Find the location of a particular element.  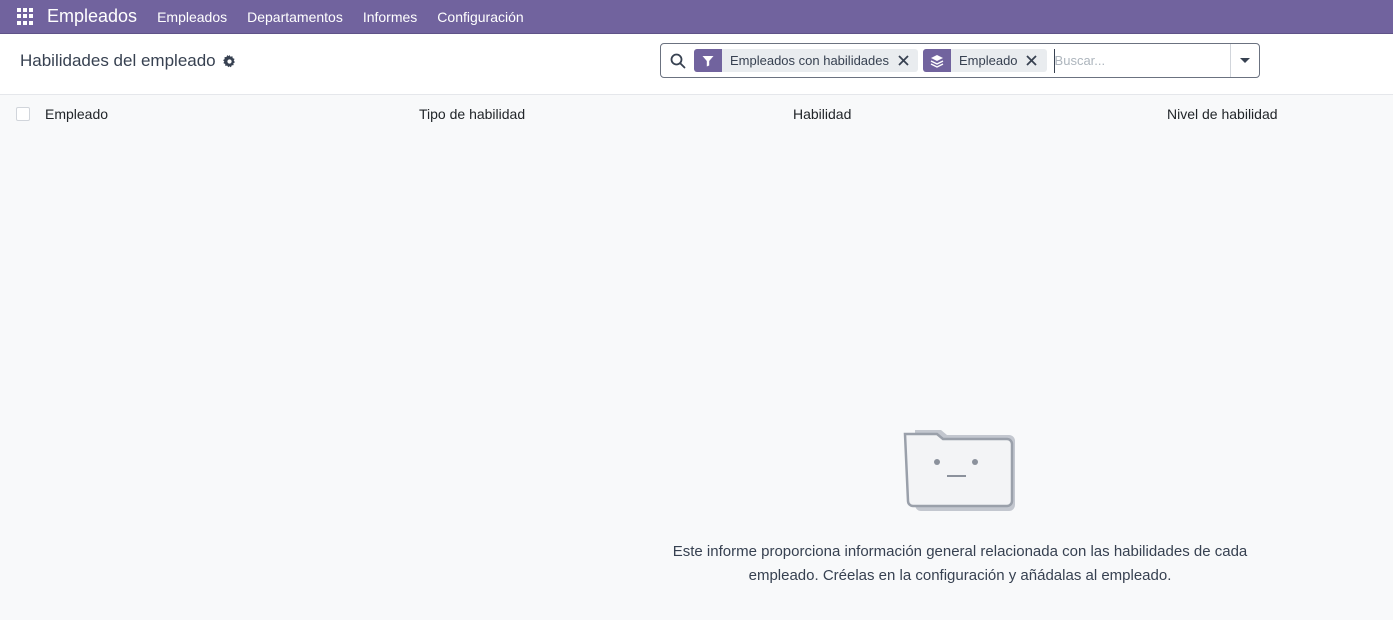

select-all-checkbox is located at coordinates (23, 114).